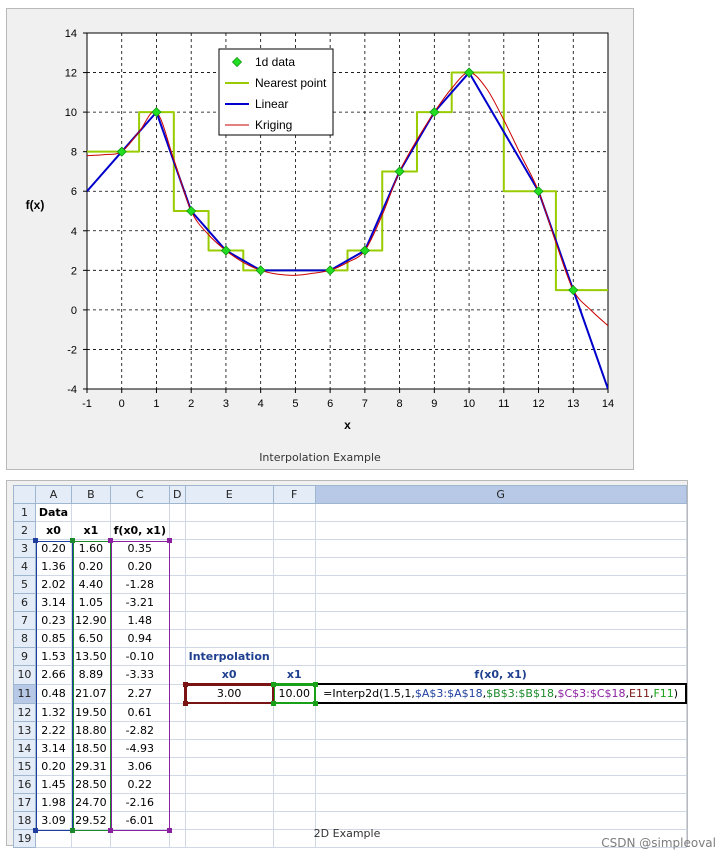  Describe the element at coordinates (24, 802) in the screenshot. I see `row-header-17: 17` at that location.